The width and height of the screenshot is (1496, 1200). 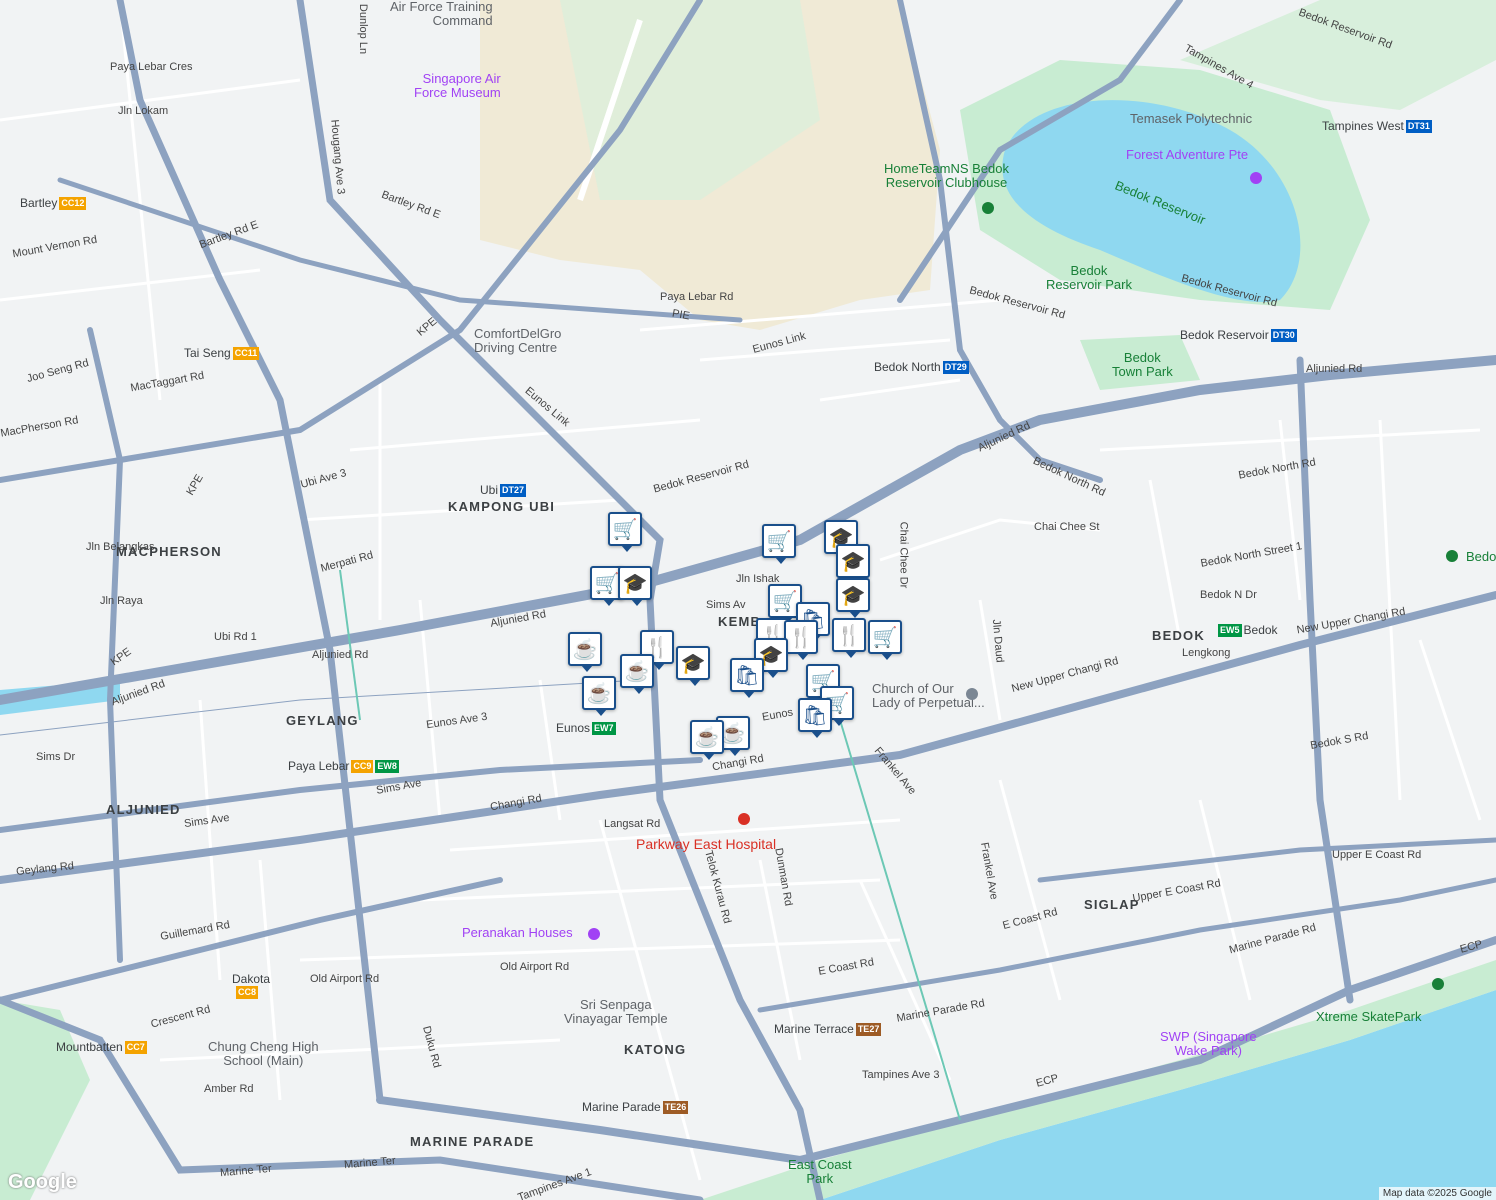 I want to click on road-jln-ishak: Sims Av, so click(x=726, y=605).